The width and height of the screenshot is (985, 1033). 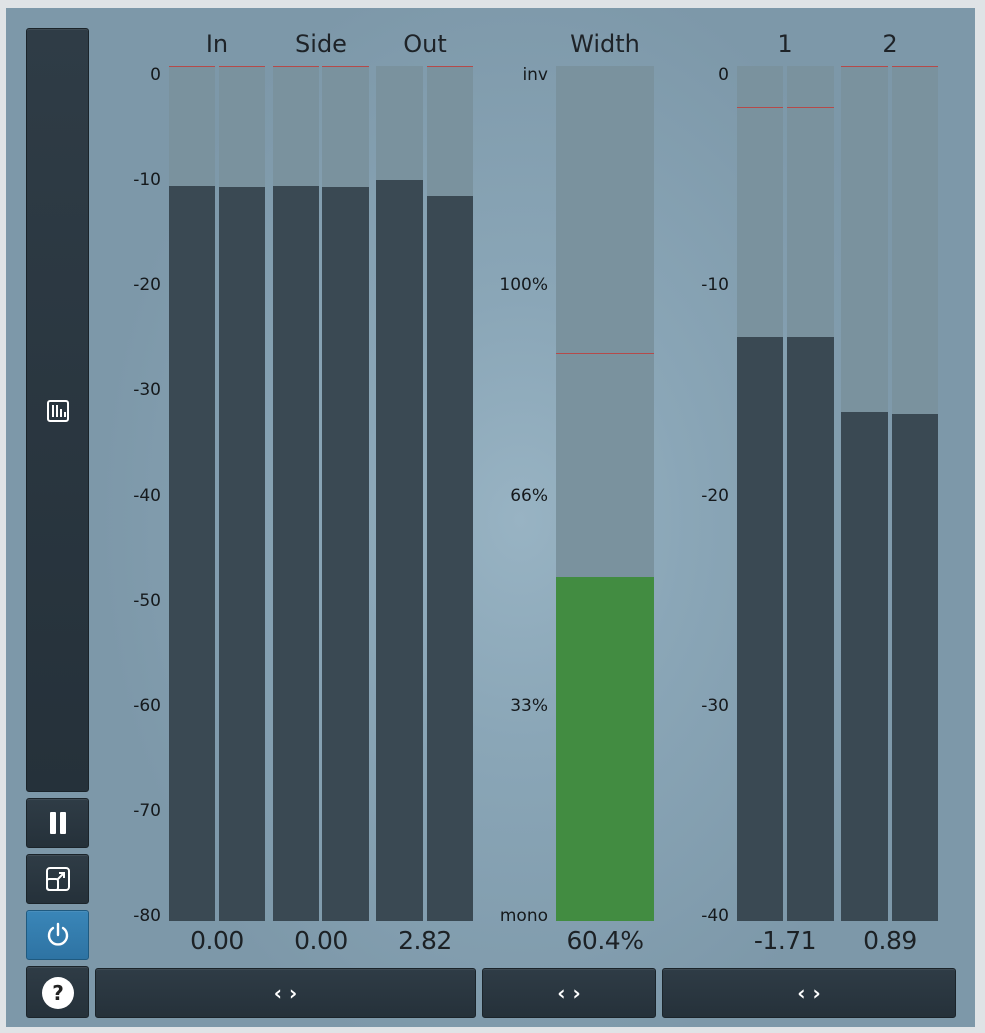 I want to click on level-scale-tick: -50, so click(x=147, y=600).